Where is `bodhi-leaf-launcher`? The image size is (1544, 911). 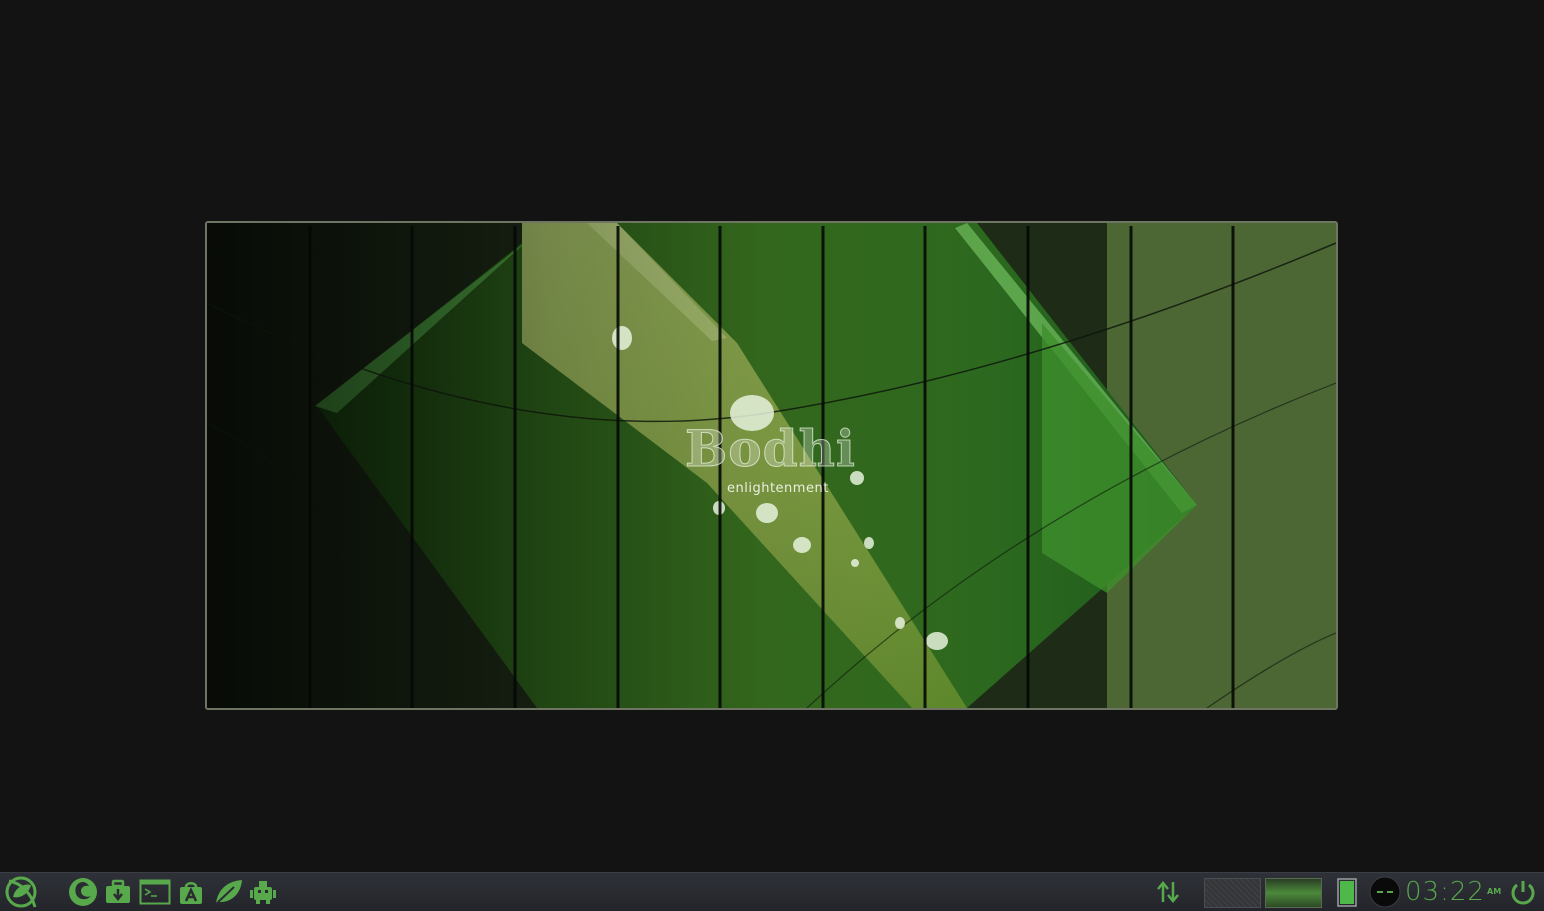 bodhi-leaf-launcher is located at coordinates (228, 892).